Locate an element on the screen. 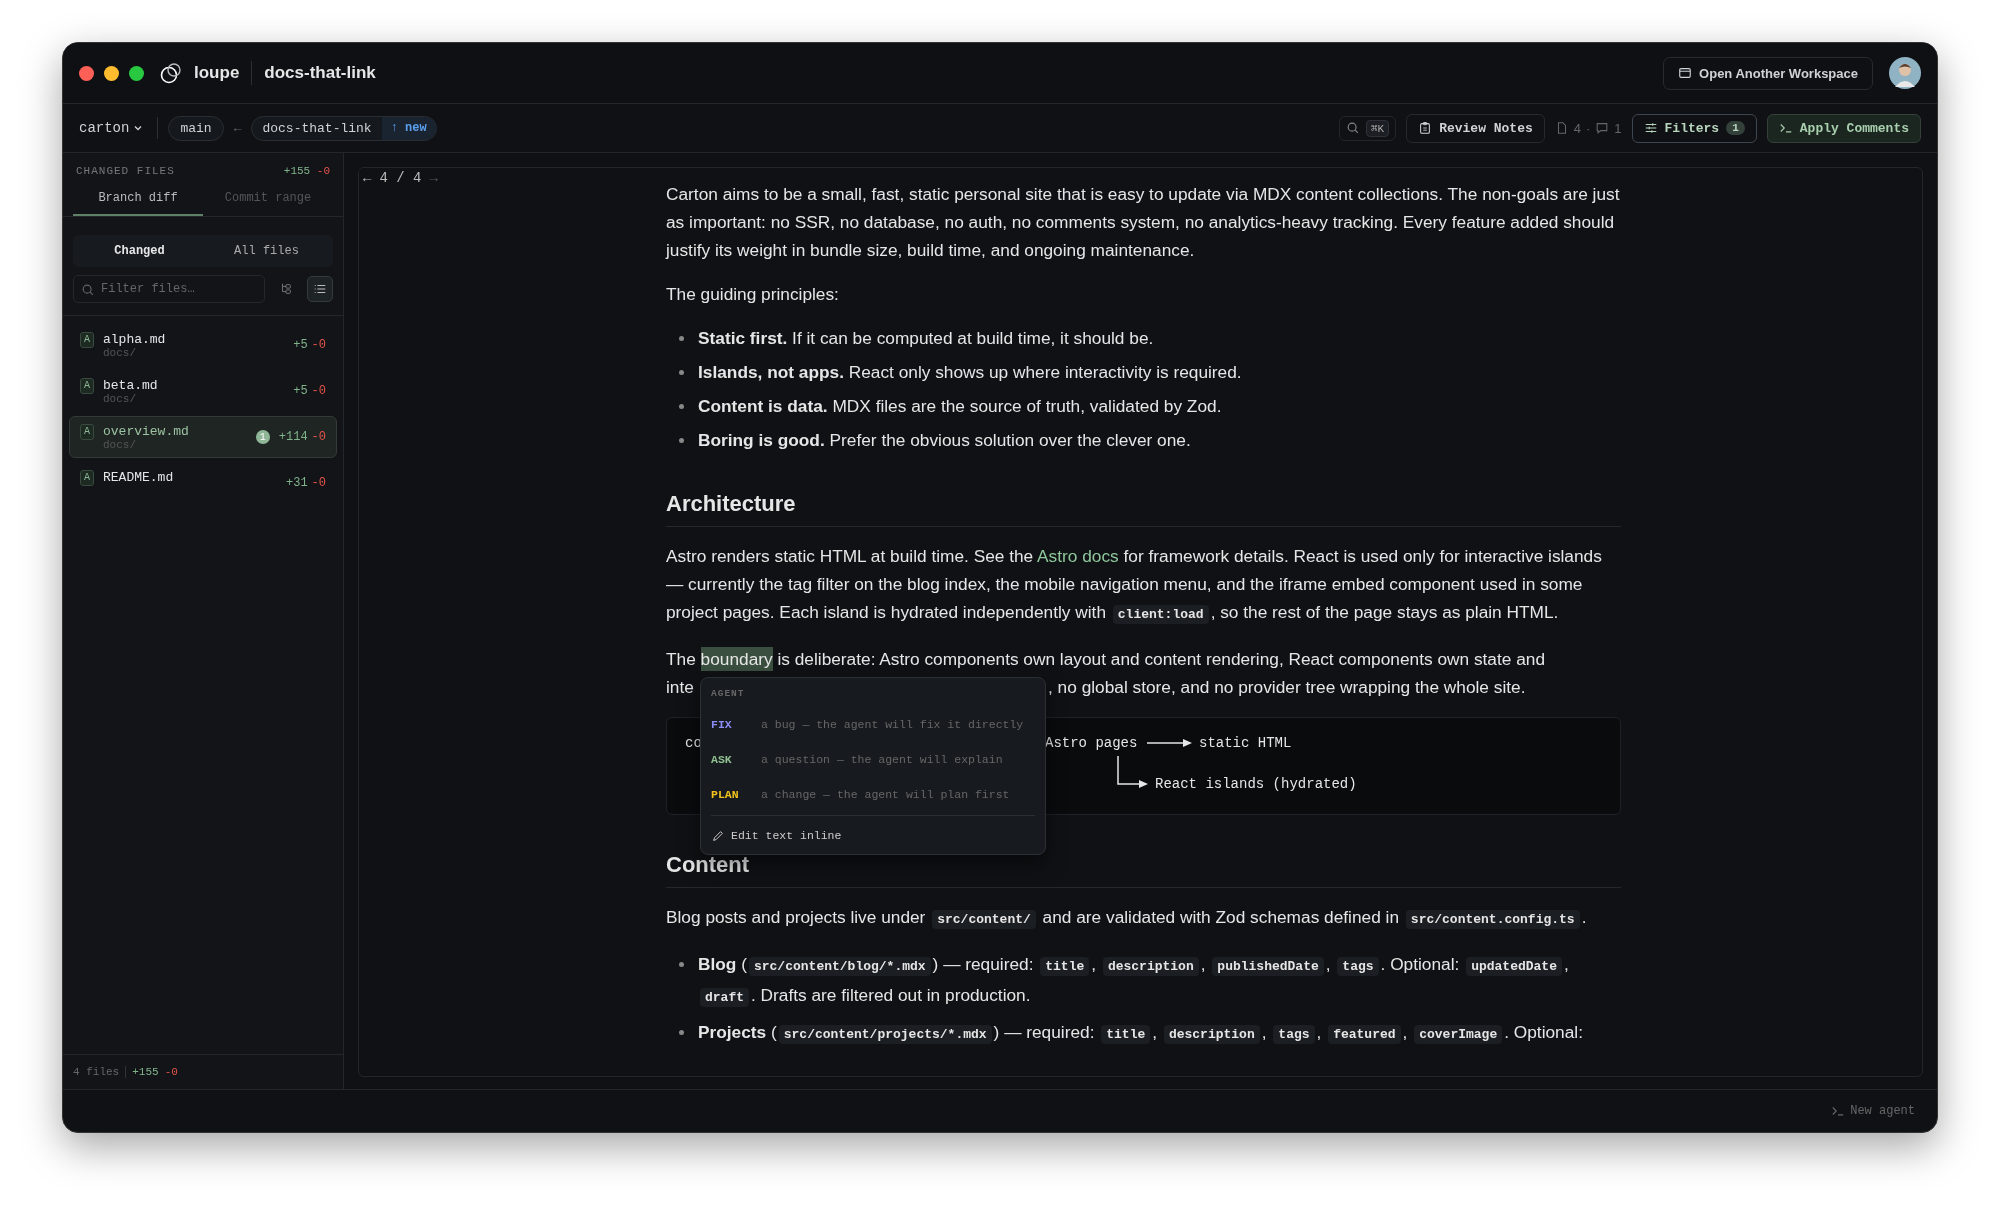  code-text: Astro pages is located at coordinates (1091, 743).